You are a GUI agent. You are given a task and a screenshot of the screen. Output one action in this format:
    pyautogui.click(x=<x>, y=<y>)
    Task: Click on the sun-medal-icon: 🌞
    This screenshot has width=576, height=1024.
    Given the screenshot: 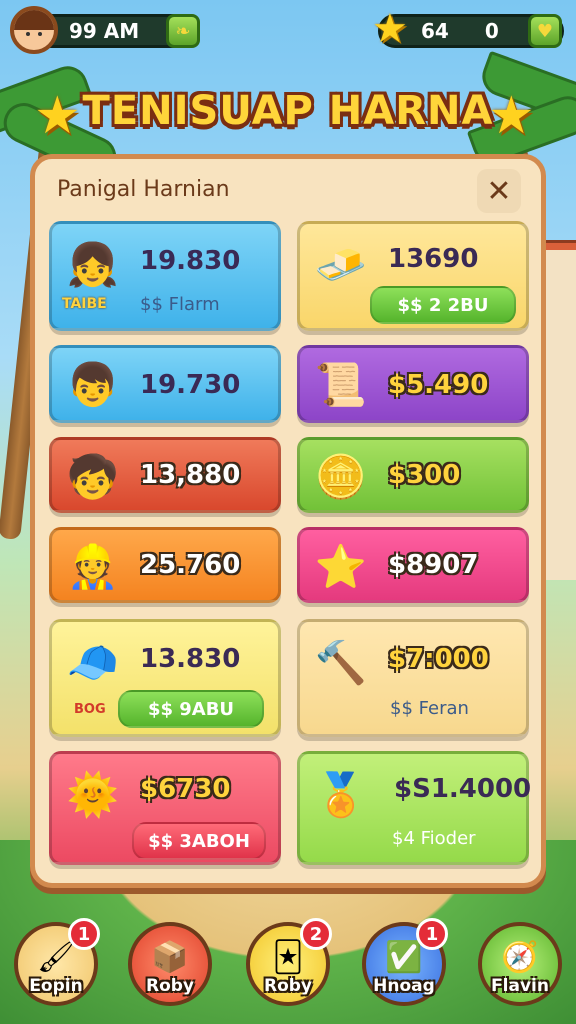 What is the action you would take?
    pyautogui.click(x=93, y=794)
    